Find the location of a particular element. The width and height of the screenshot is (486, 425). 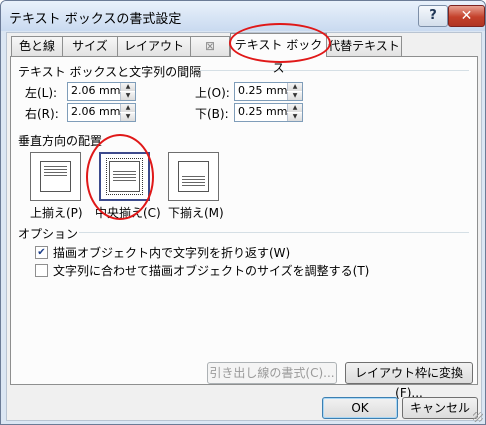

right-margin-label: 右(R): is located at coordinates (42, 114).